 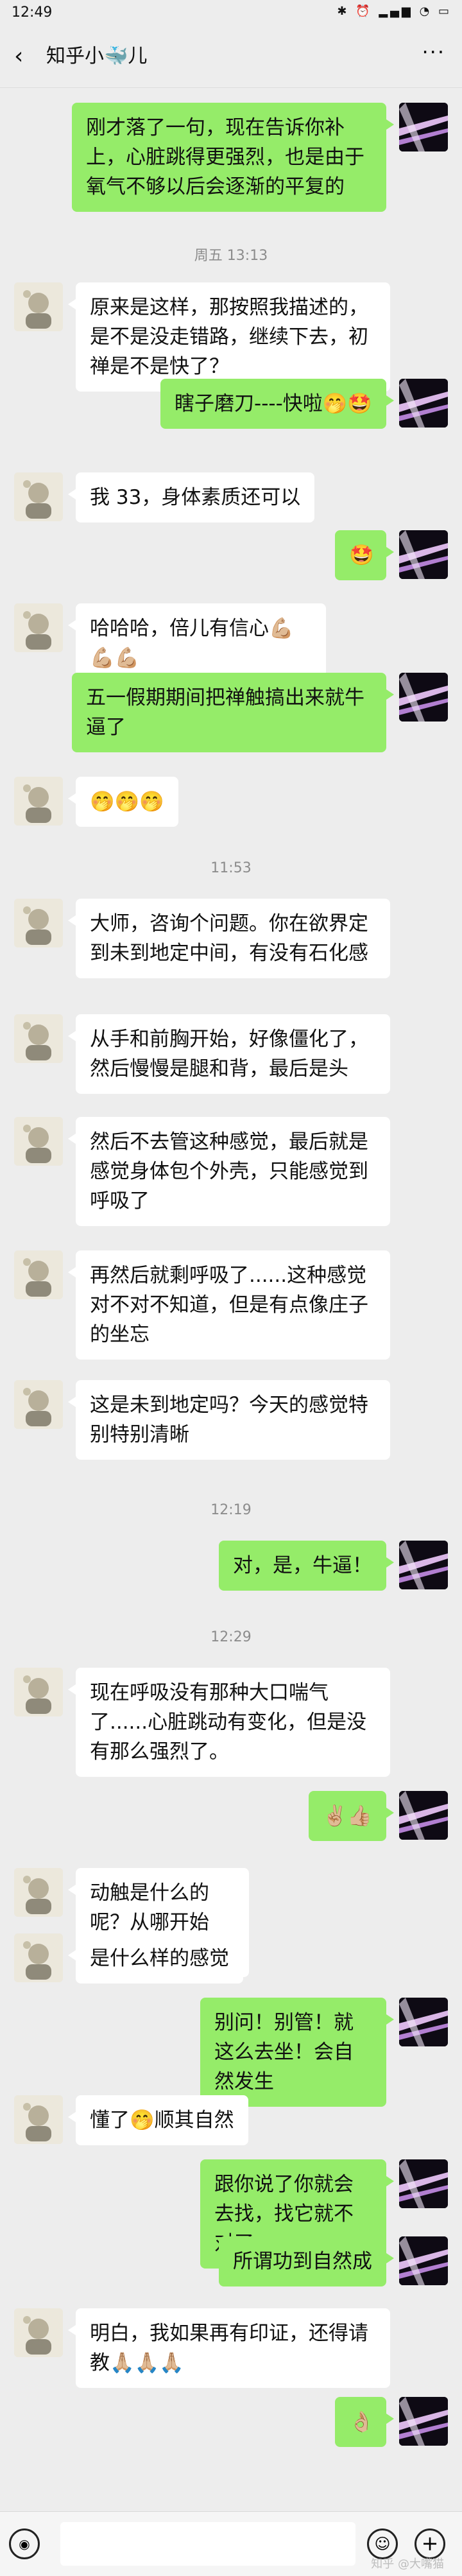 I want to click on nav-bar: ‹ 知乎小🐳儿 ···, so click(x=231, y=58).